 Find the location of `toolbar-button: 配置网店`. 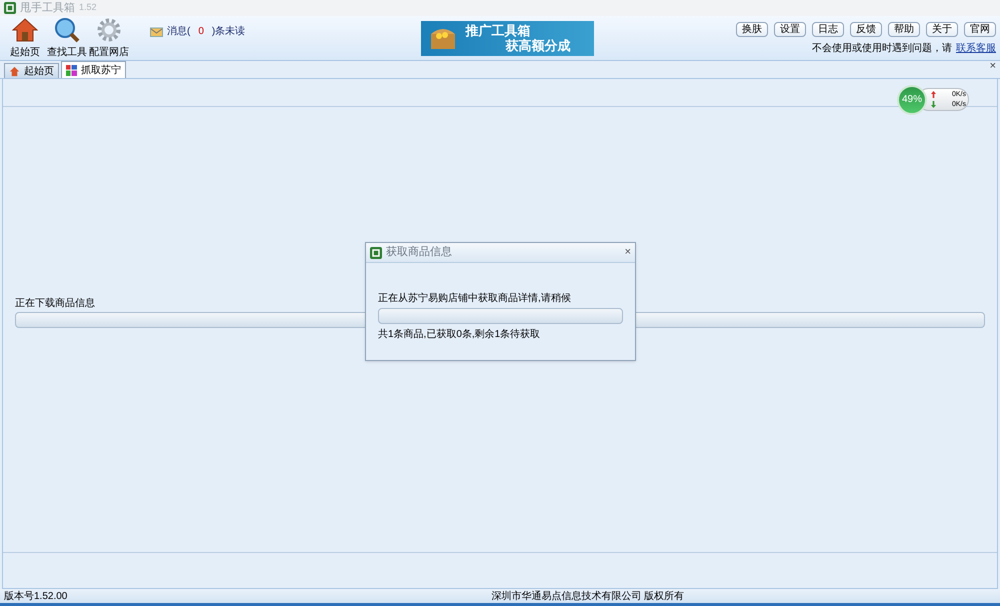

toolbar-button: 配置网店 is located at coordinates (109, 38).